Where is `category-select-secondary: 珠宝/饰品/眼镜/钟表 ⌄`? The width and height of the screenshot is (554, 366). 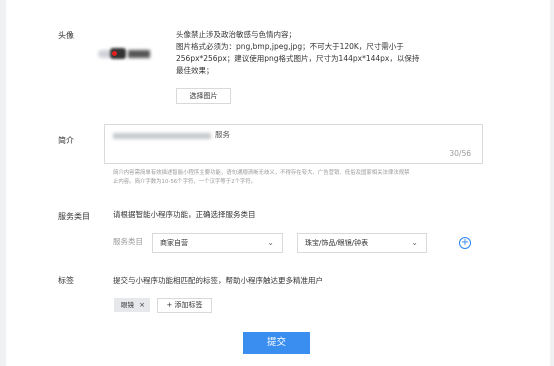
category-select-secondary: 珠宝/饰品/眼镜/钟表 ⌄ is located at coordinates (362, 243).